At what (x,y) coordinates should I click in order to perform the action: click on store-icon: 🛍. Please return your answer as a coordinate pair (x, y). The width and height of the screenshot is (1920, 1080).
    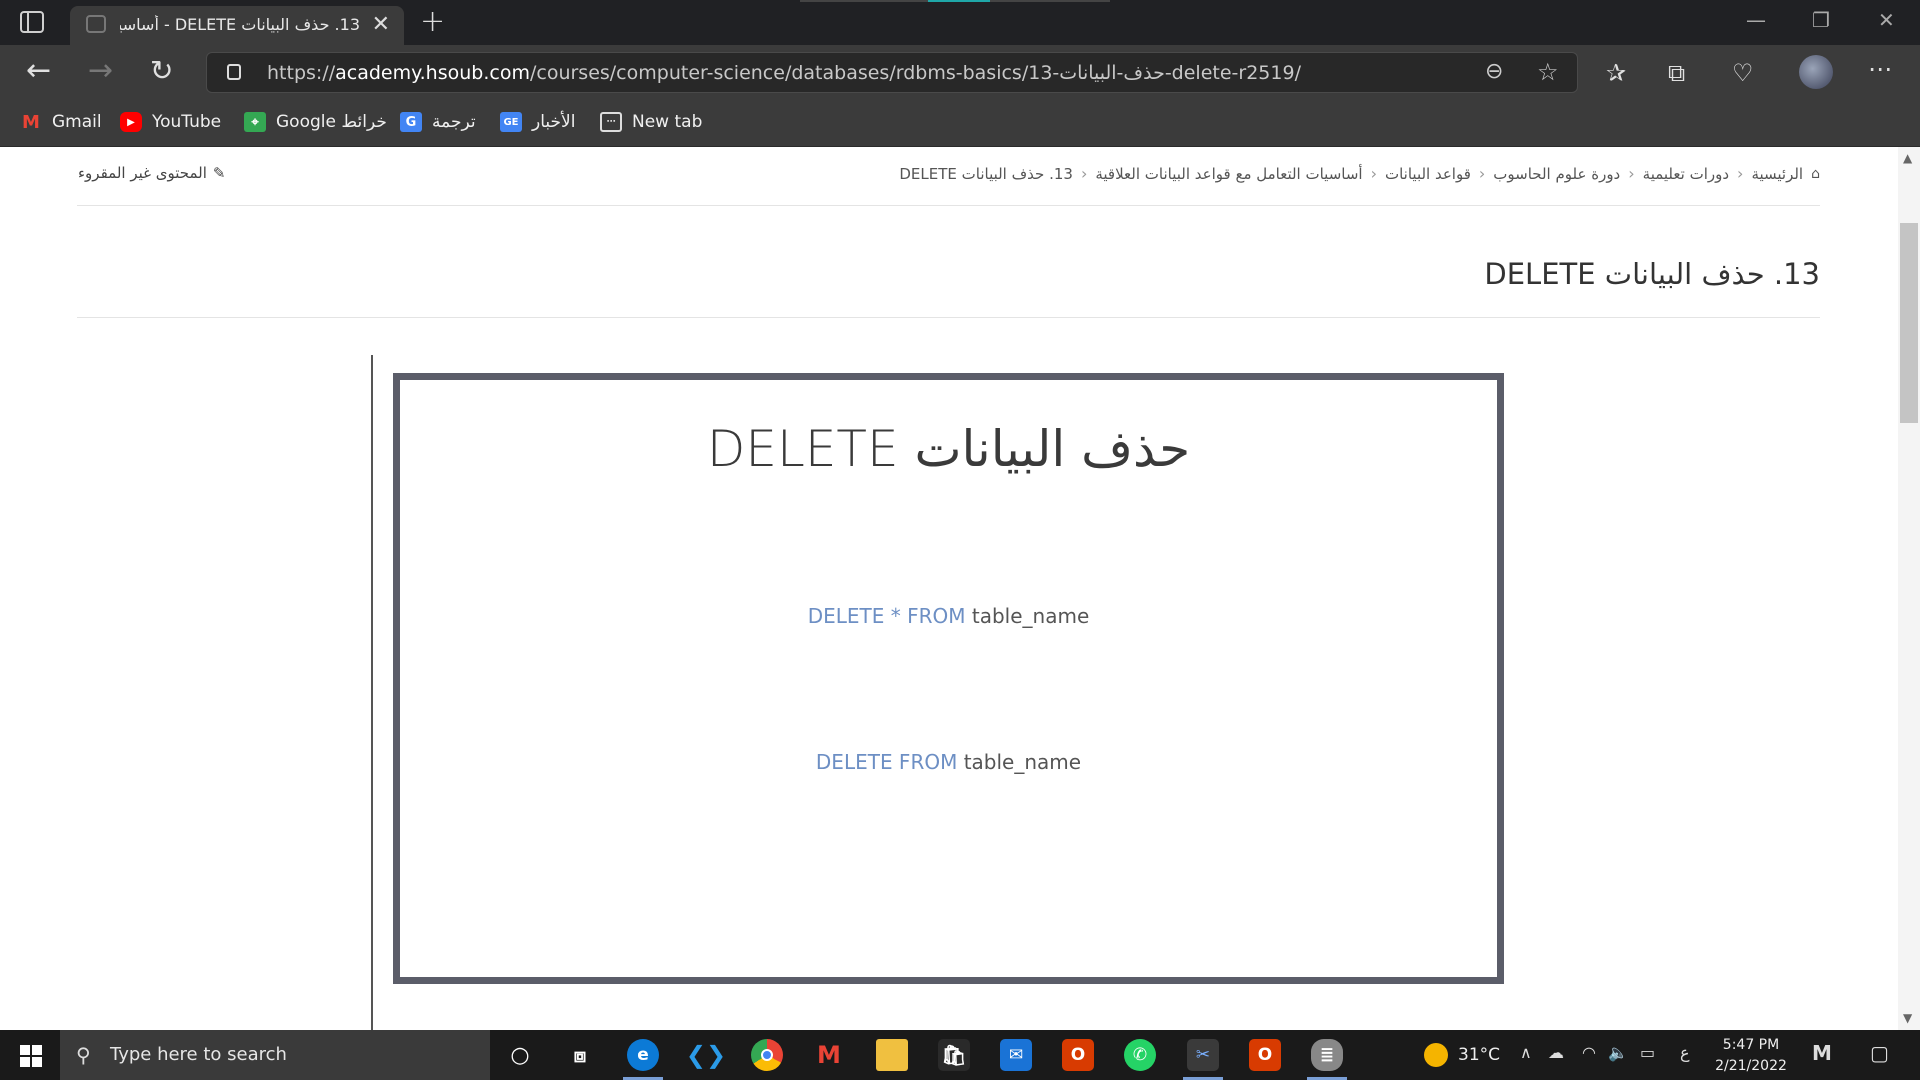
    Looking at the image, I should click on (954, 1055).